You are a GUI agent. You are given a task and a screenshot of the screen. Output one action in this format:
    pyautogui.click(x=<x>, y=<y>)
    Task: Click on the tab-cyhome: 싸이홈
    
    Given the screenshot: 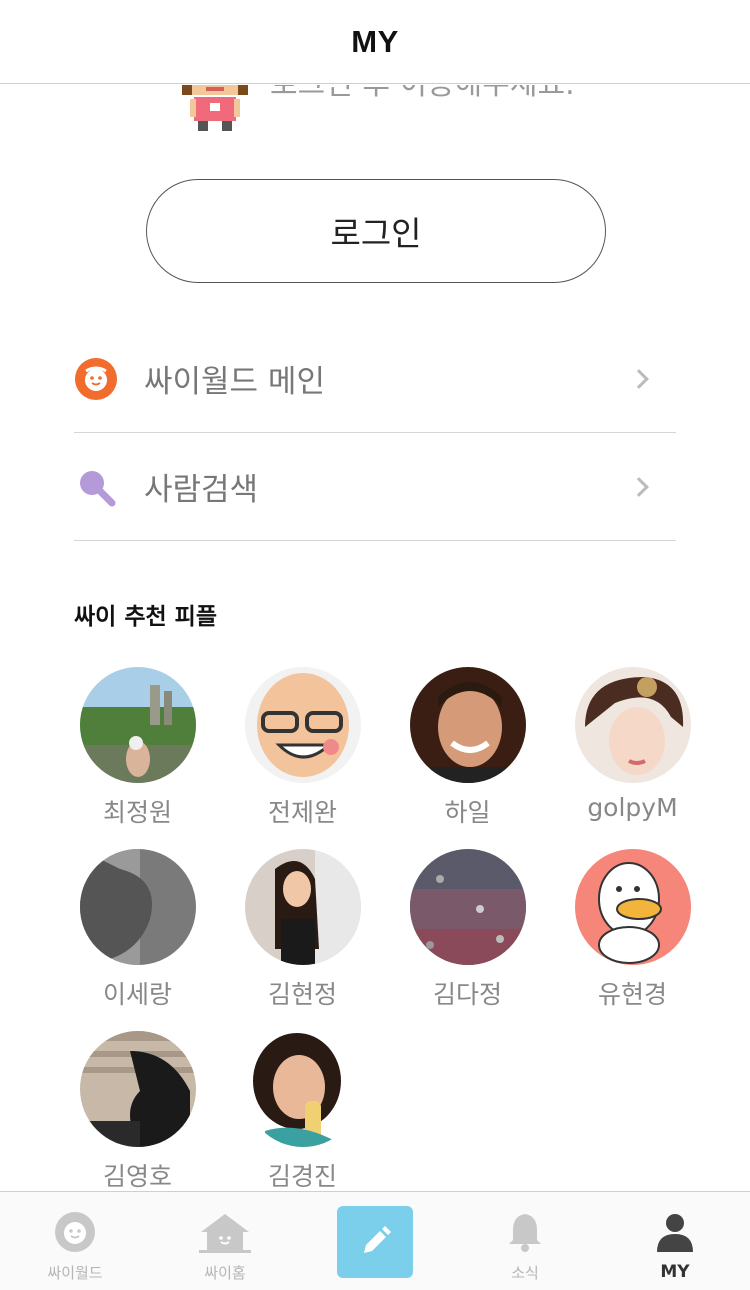 What is the action you would take?
    pyautogui.click(x=225, y=1241)
    